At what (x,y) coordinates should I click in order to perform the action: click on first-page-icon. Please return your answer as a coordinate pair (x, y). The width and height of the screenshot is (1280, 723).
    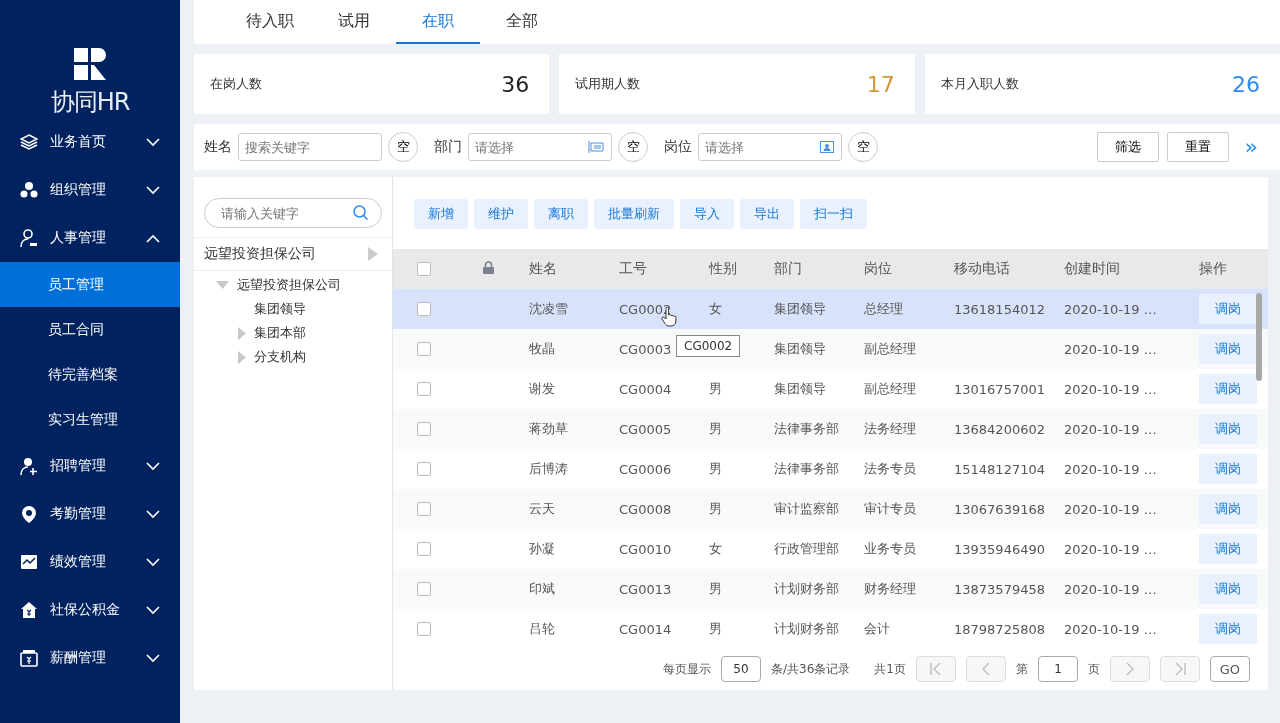
    Looking at the image, I should click on (935, 669).